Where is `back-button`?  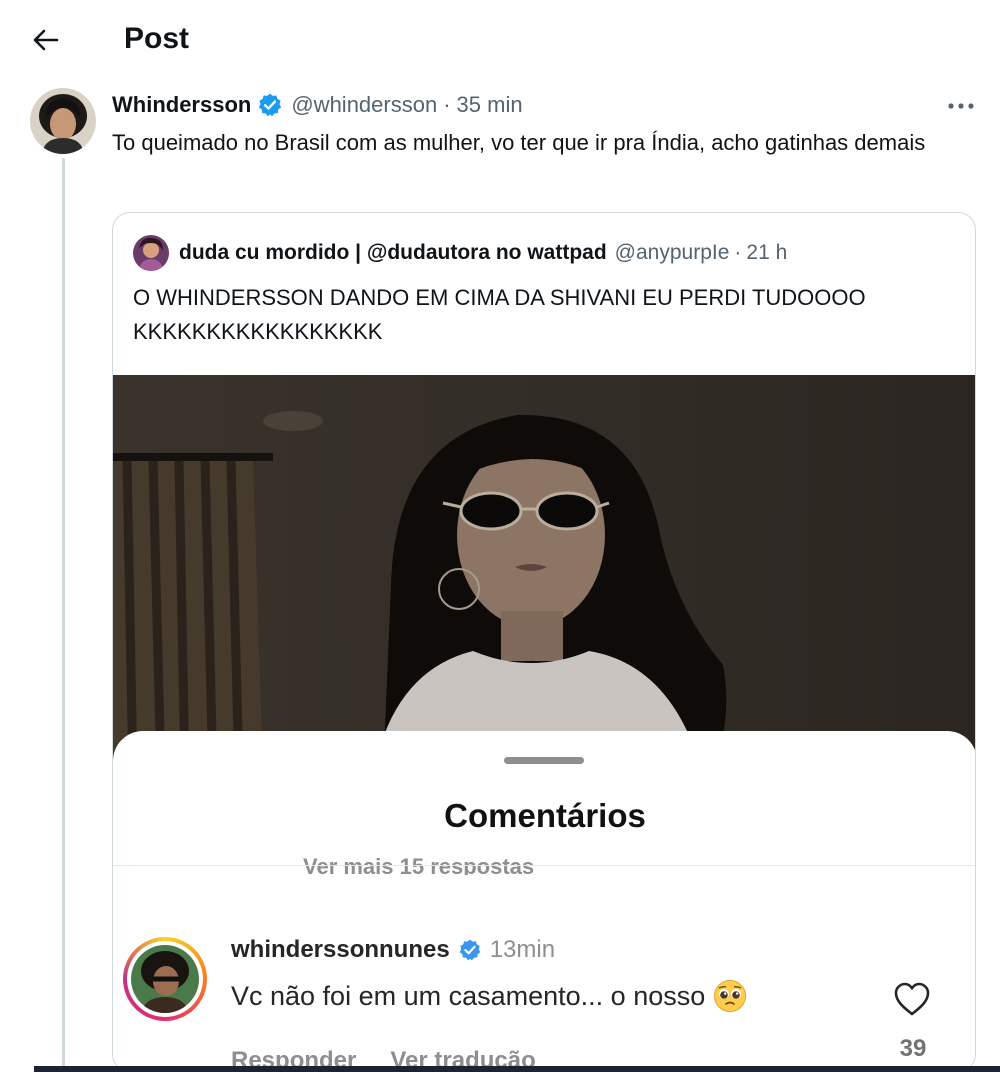 back-button is located at coordinates (46, 40).